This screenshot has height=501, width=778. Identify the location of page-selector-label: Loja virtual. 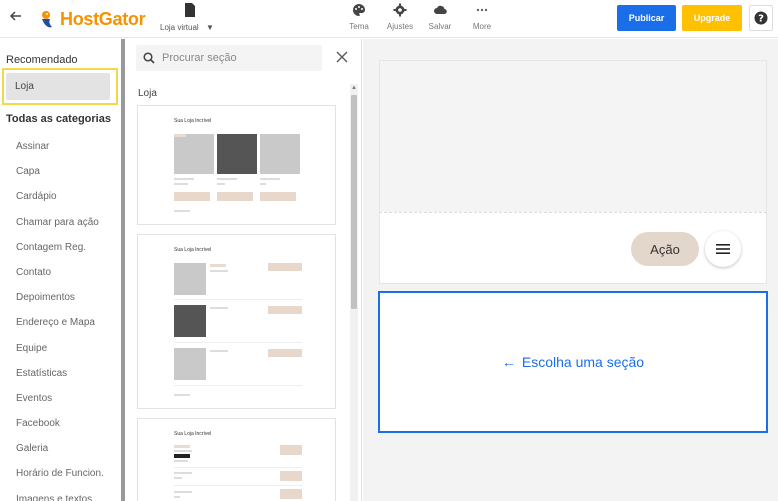
(179, 27).